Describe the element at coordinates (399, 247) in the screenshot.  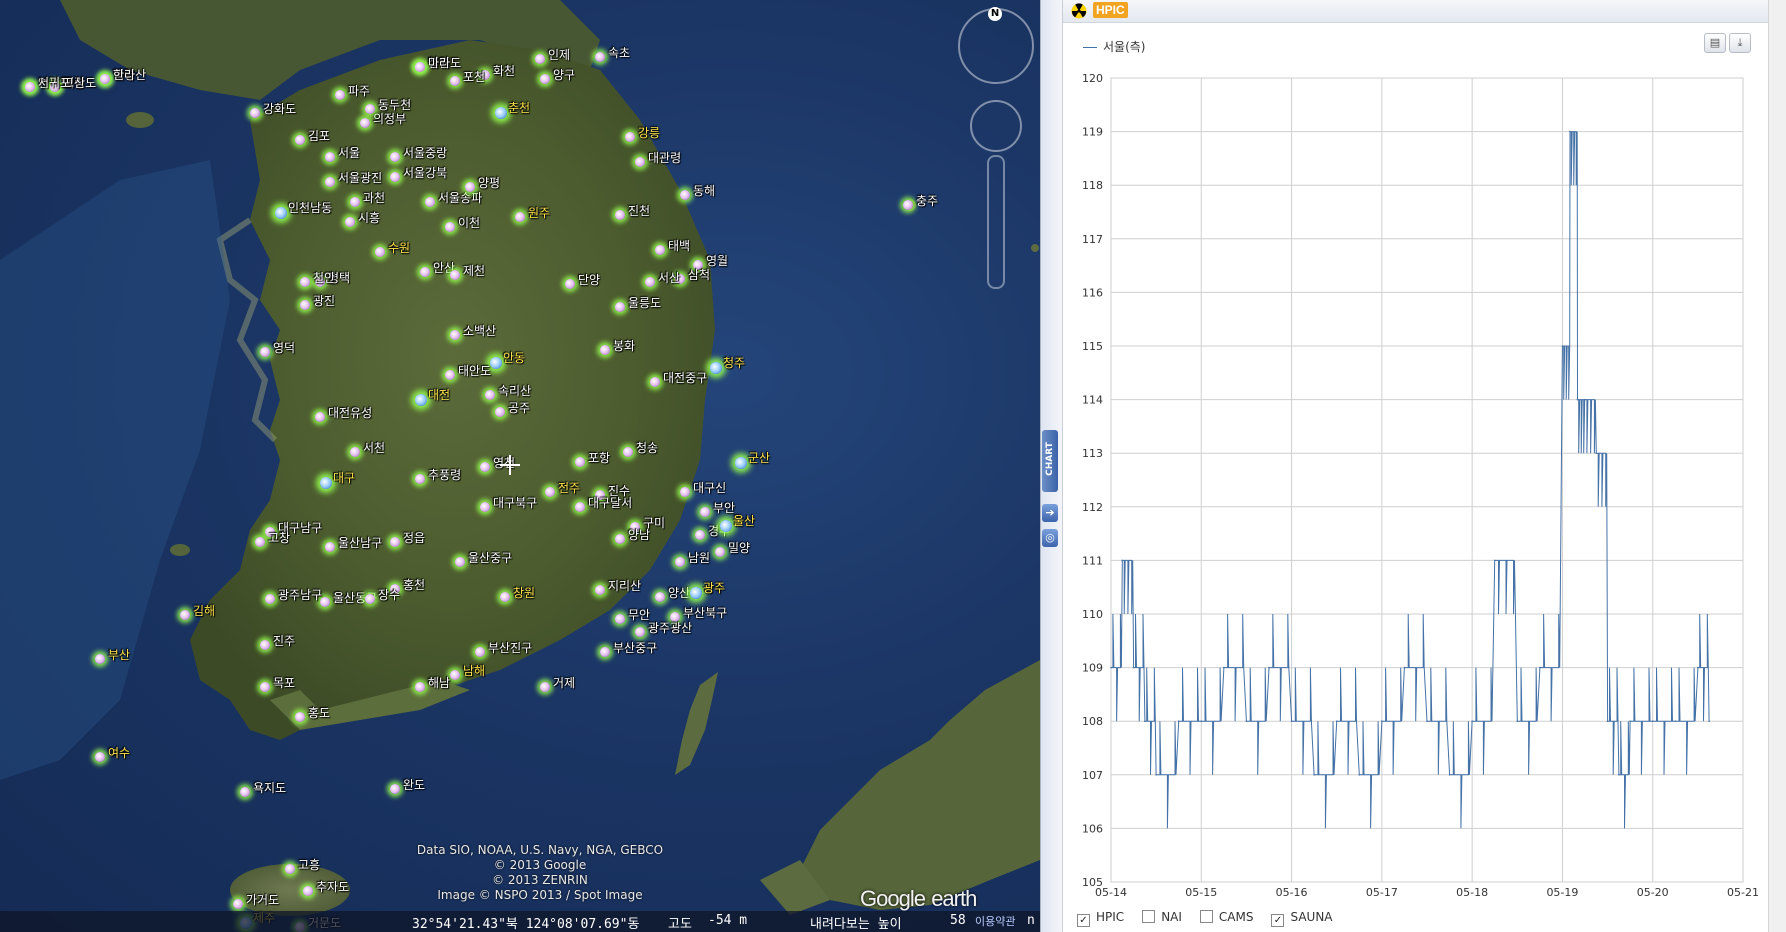
I see `station-label: 수원` at that location.